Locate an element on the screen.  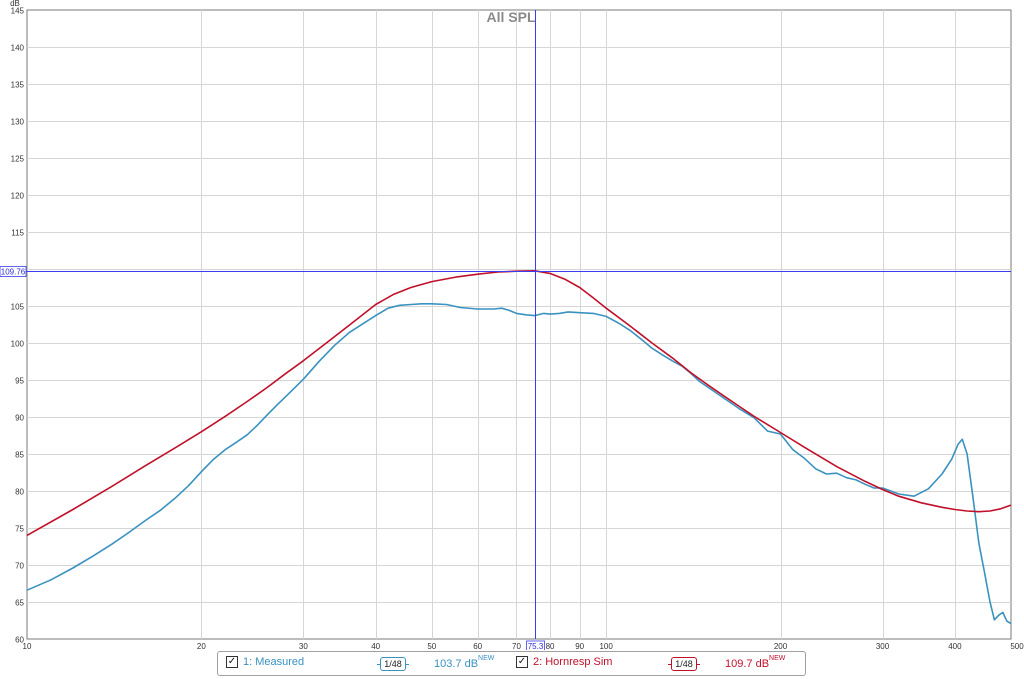
x-tick-label: 400 is located at coordinates (955, 646).